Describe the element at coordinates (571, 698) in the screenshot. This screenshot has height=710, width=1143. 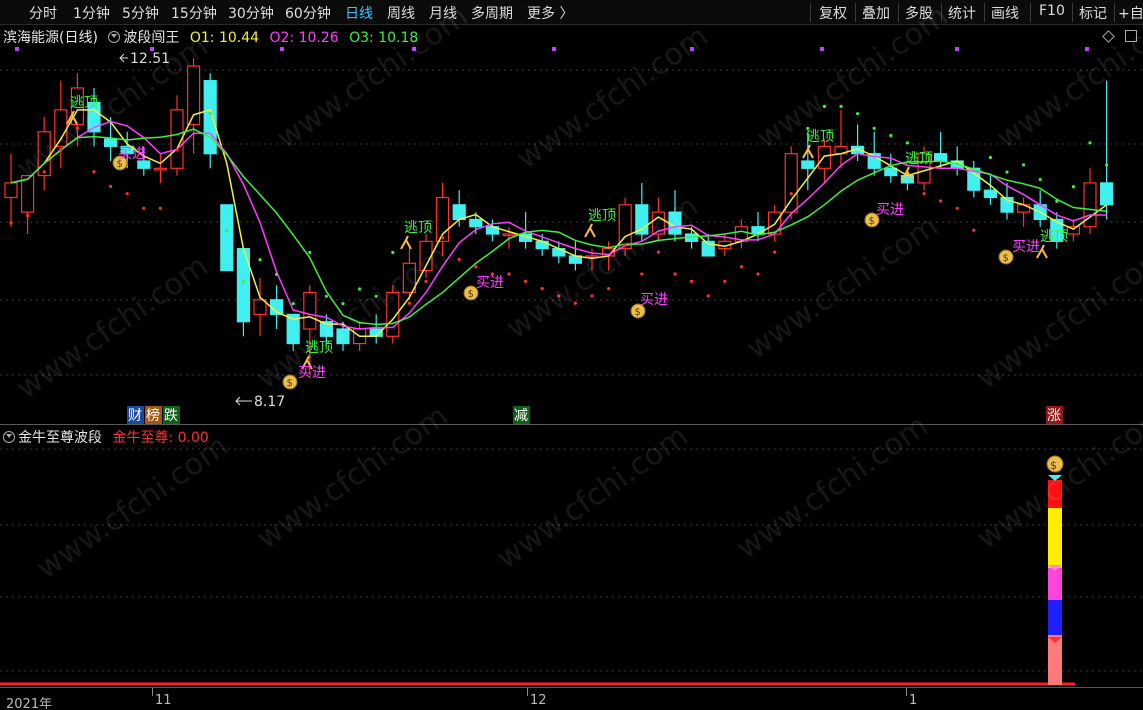
I see `time-axis: 2021年 11 12 1` at that location.